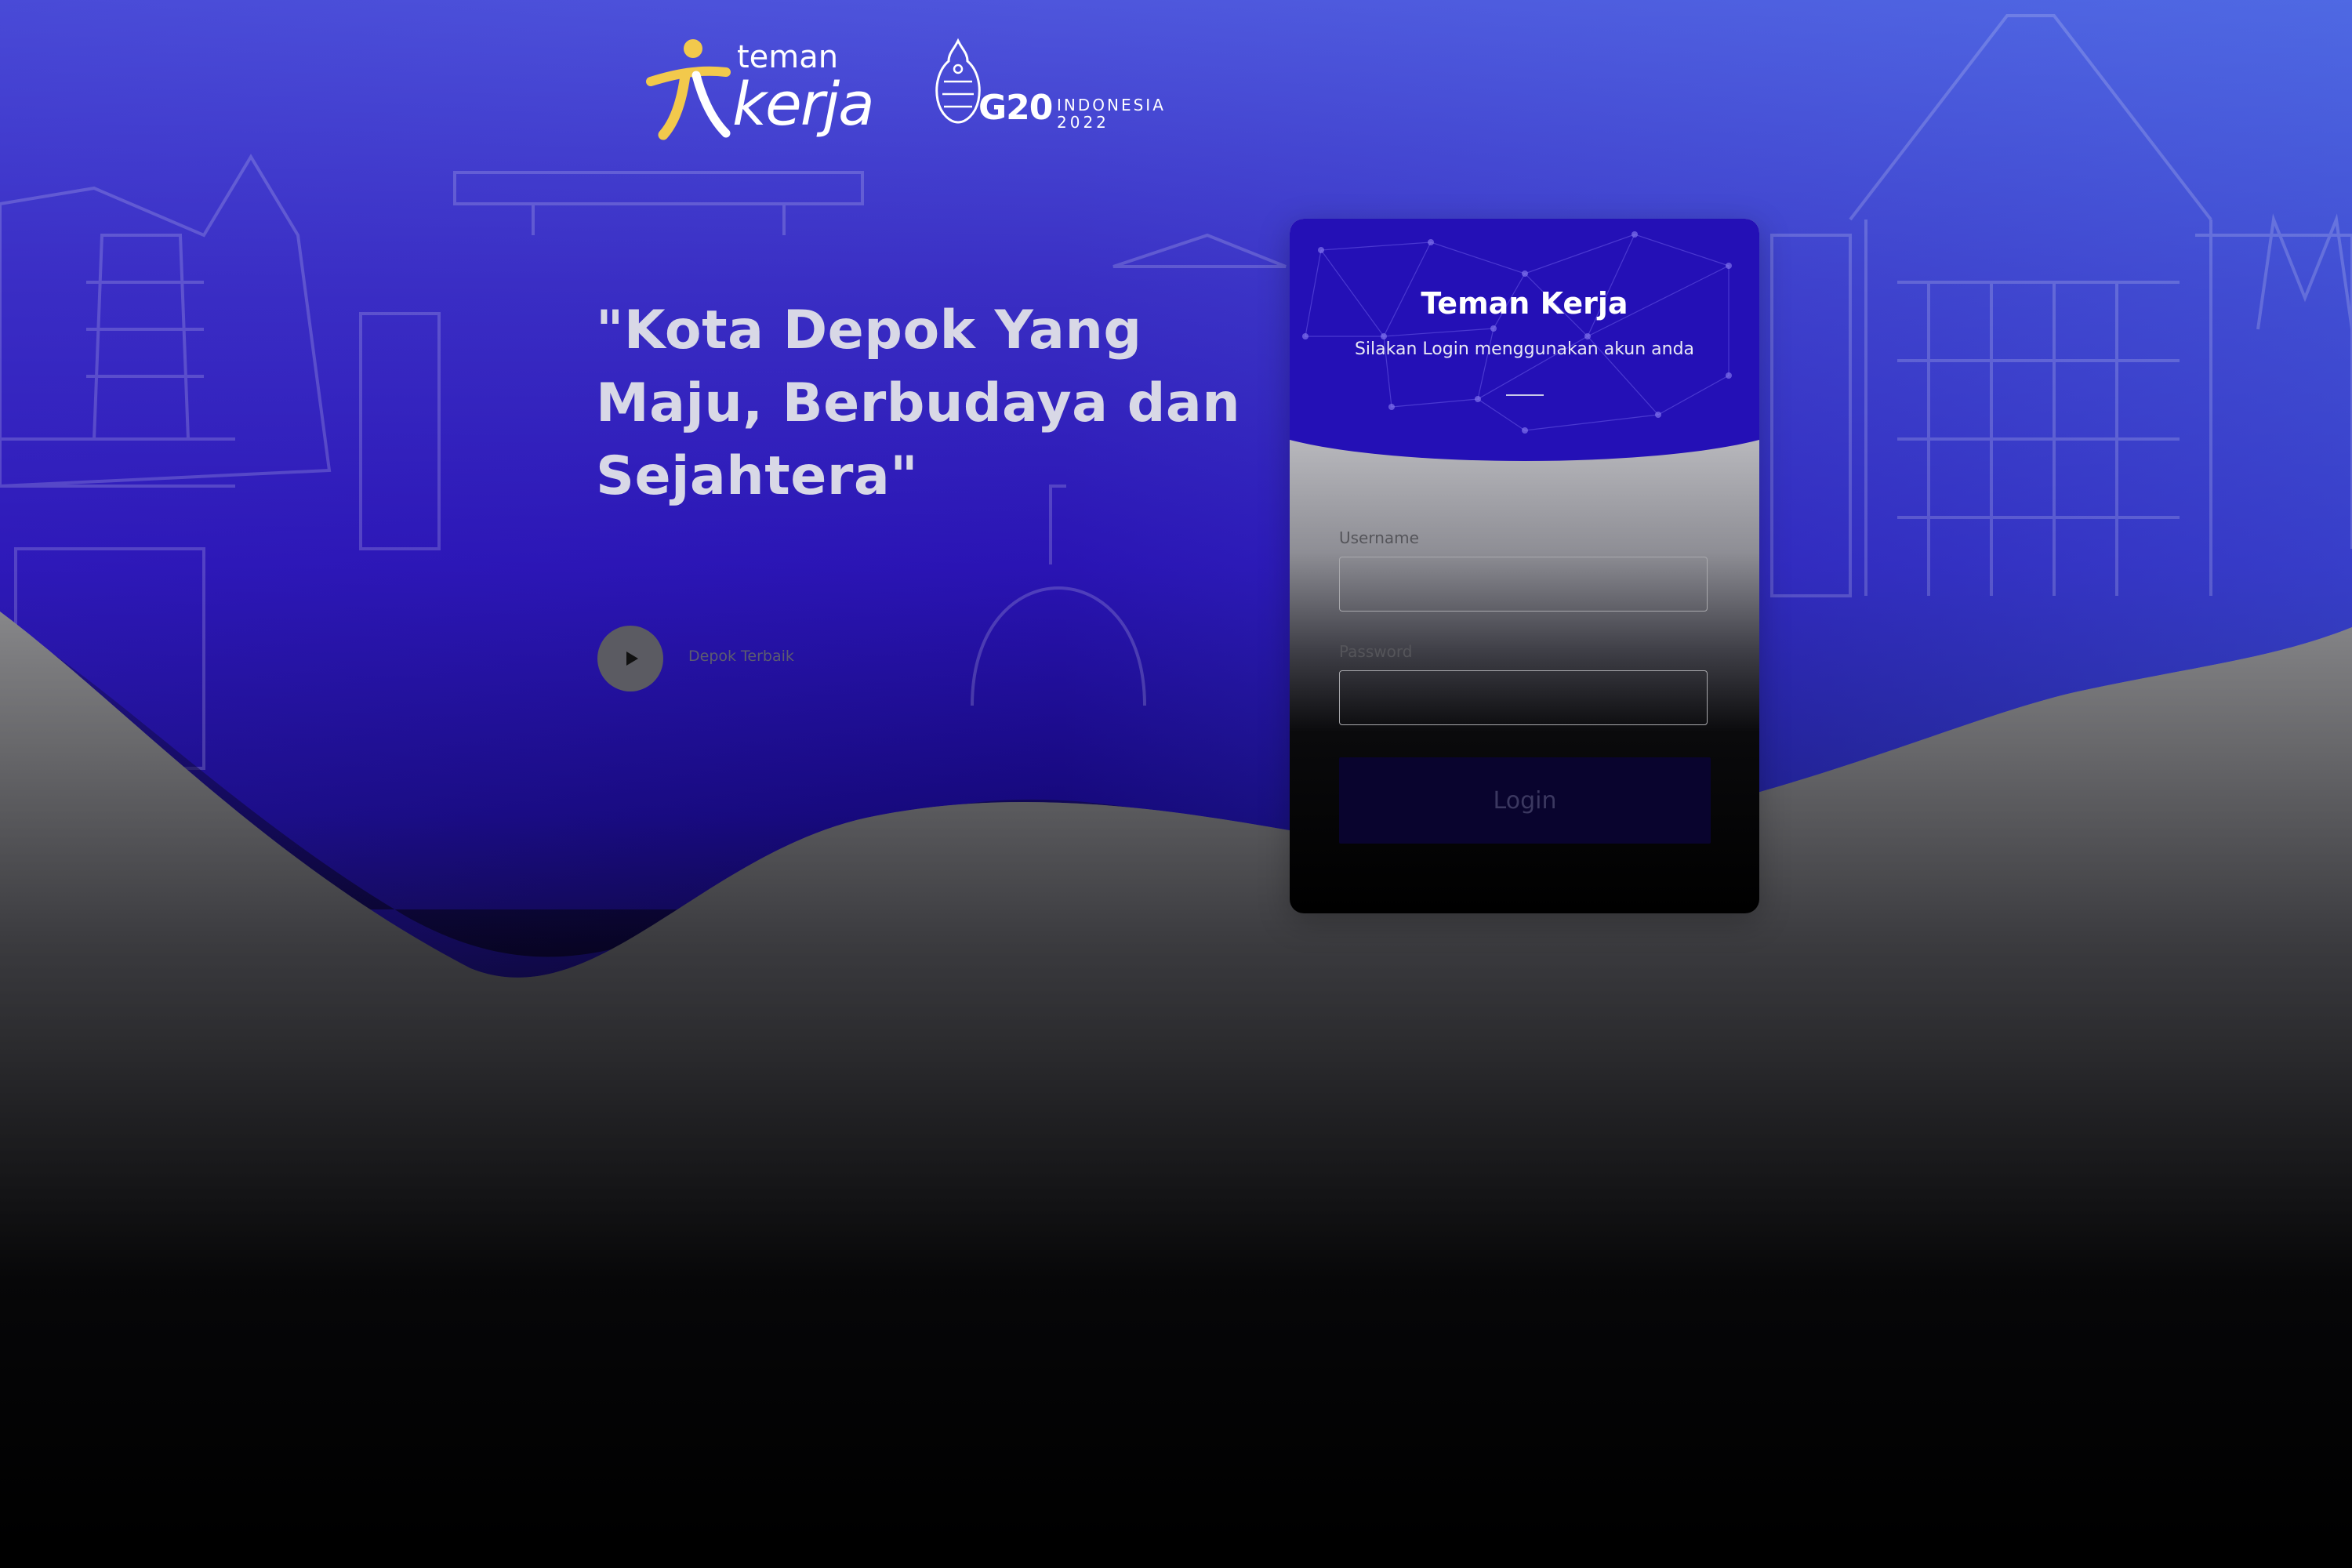  What do you see at coordinates (1050, 85) in the screenshot?
I see `g20-indonesia-logo: G20 INDONESIA 2022` at bounding box center [1050, 85].